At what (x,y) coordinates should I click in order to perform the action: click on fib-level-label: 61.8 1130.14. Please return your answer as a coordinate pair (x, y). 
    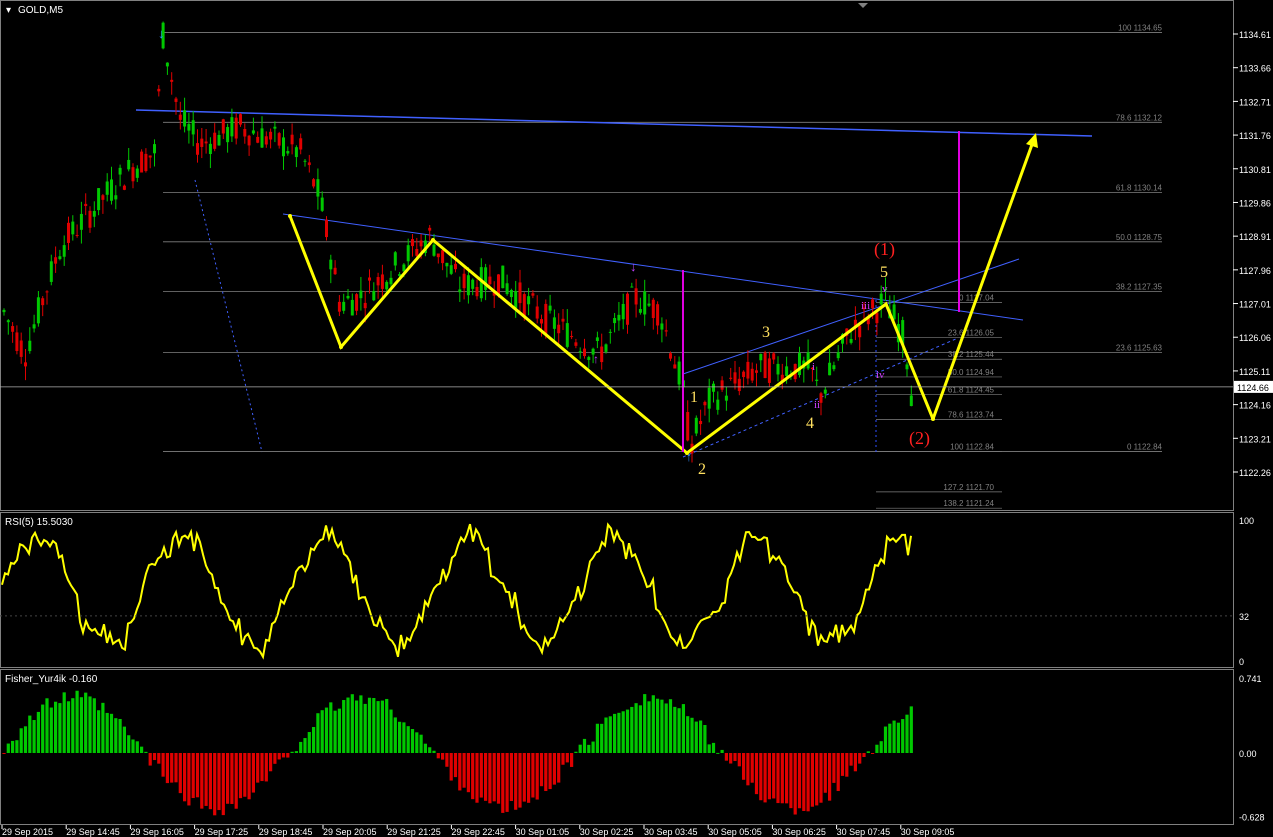
    Looking at the image, I should click on (1139, 188).